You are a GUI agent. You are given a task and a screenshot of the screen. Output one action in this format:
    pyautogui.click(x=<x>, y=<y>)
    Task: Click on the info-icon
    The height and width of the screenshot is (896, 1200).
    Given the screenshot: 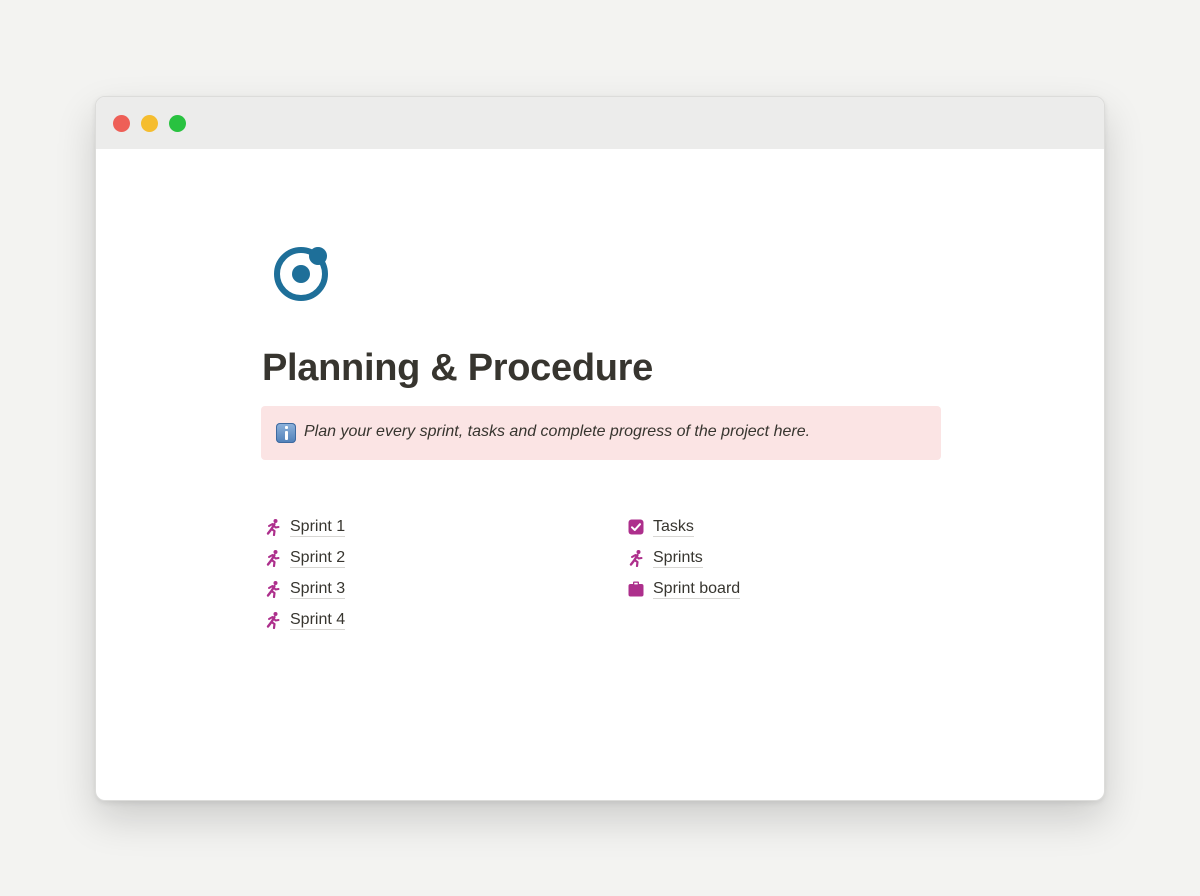 What is the action you would take?
    pyautogui.click(x=286, y=433)
    